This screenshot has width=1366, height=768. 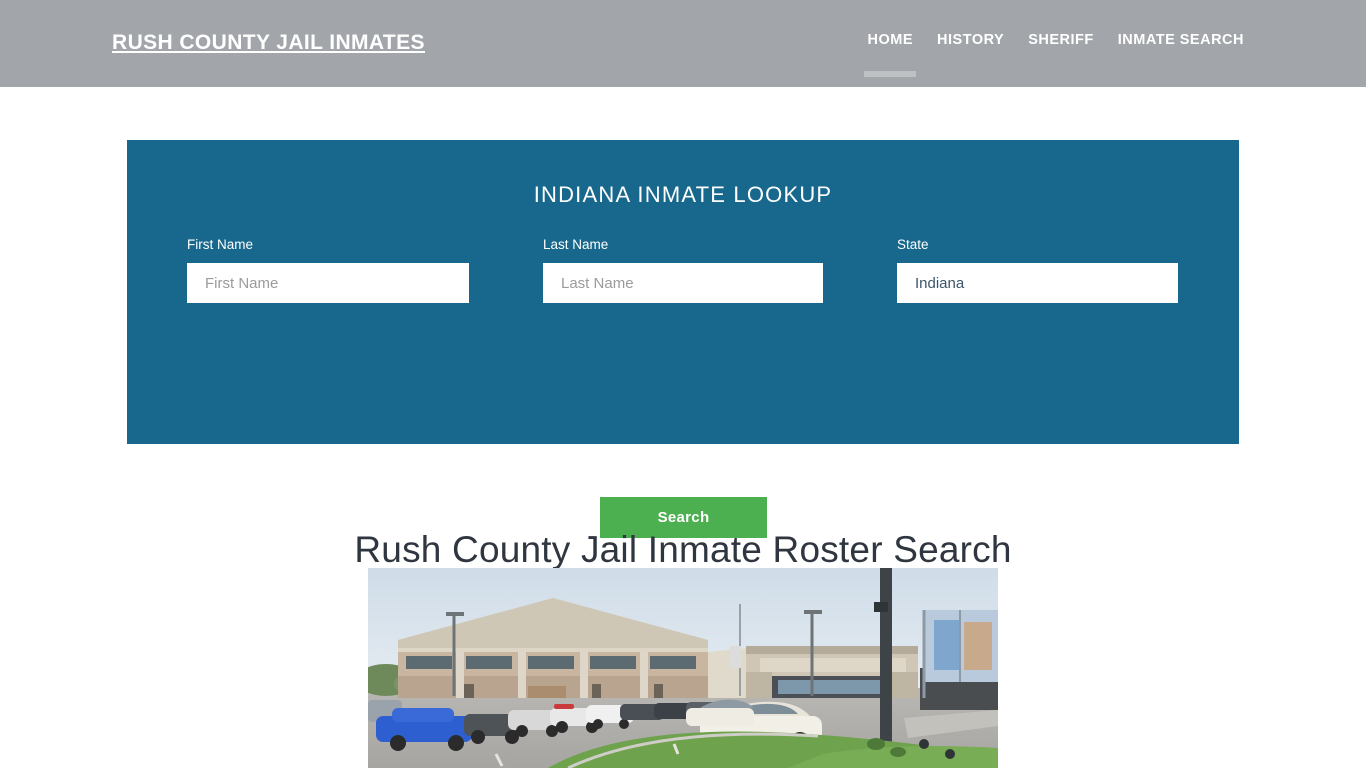 I want to click on last-name-label: Last Name, so click(x=576, y=244).